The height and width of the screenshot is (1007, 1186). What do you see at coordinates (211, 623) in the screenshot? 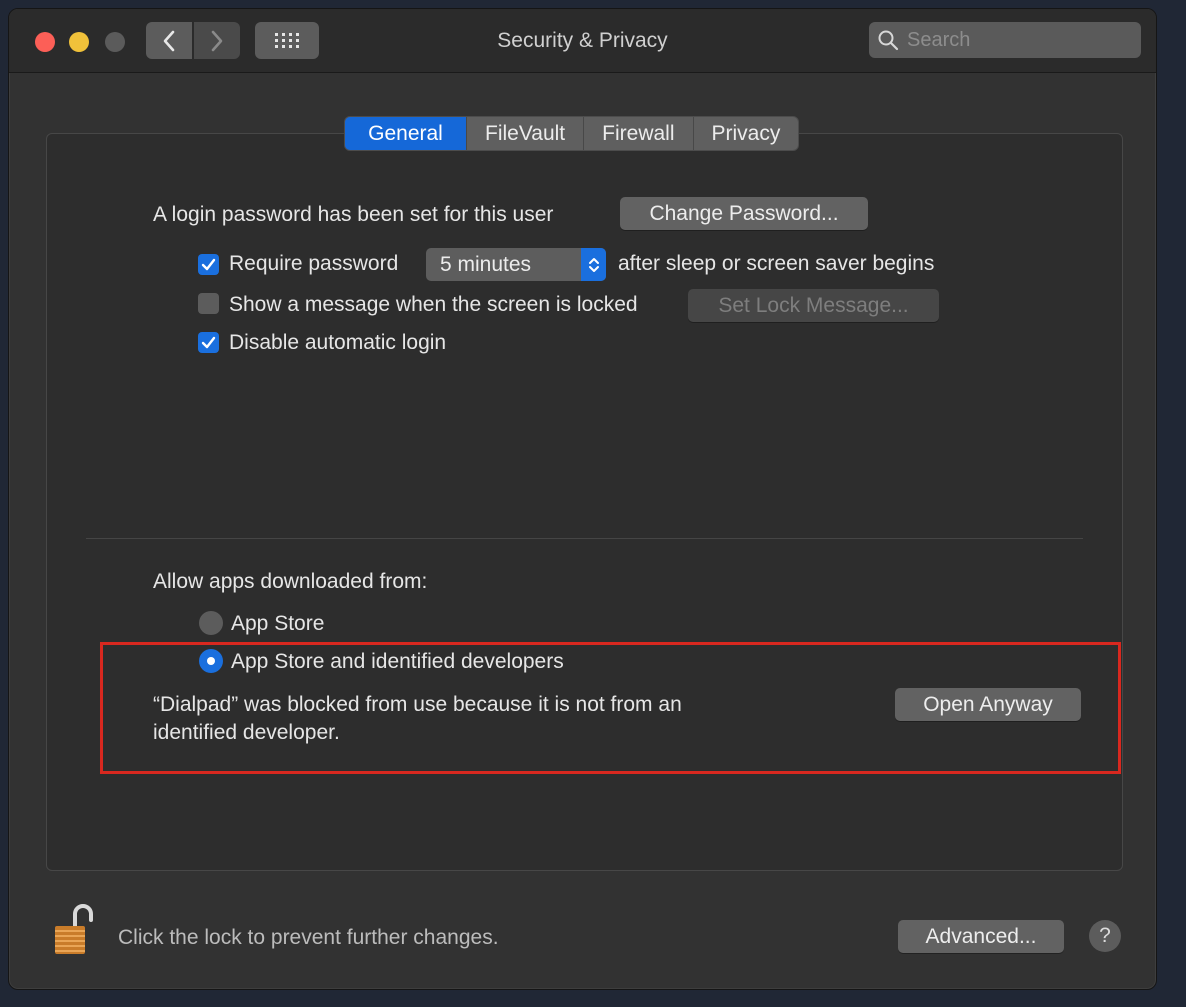
I see `radio-app-store` at bounding box center [211, 623].